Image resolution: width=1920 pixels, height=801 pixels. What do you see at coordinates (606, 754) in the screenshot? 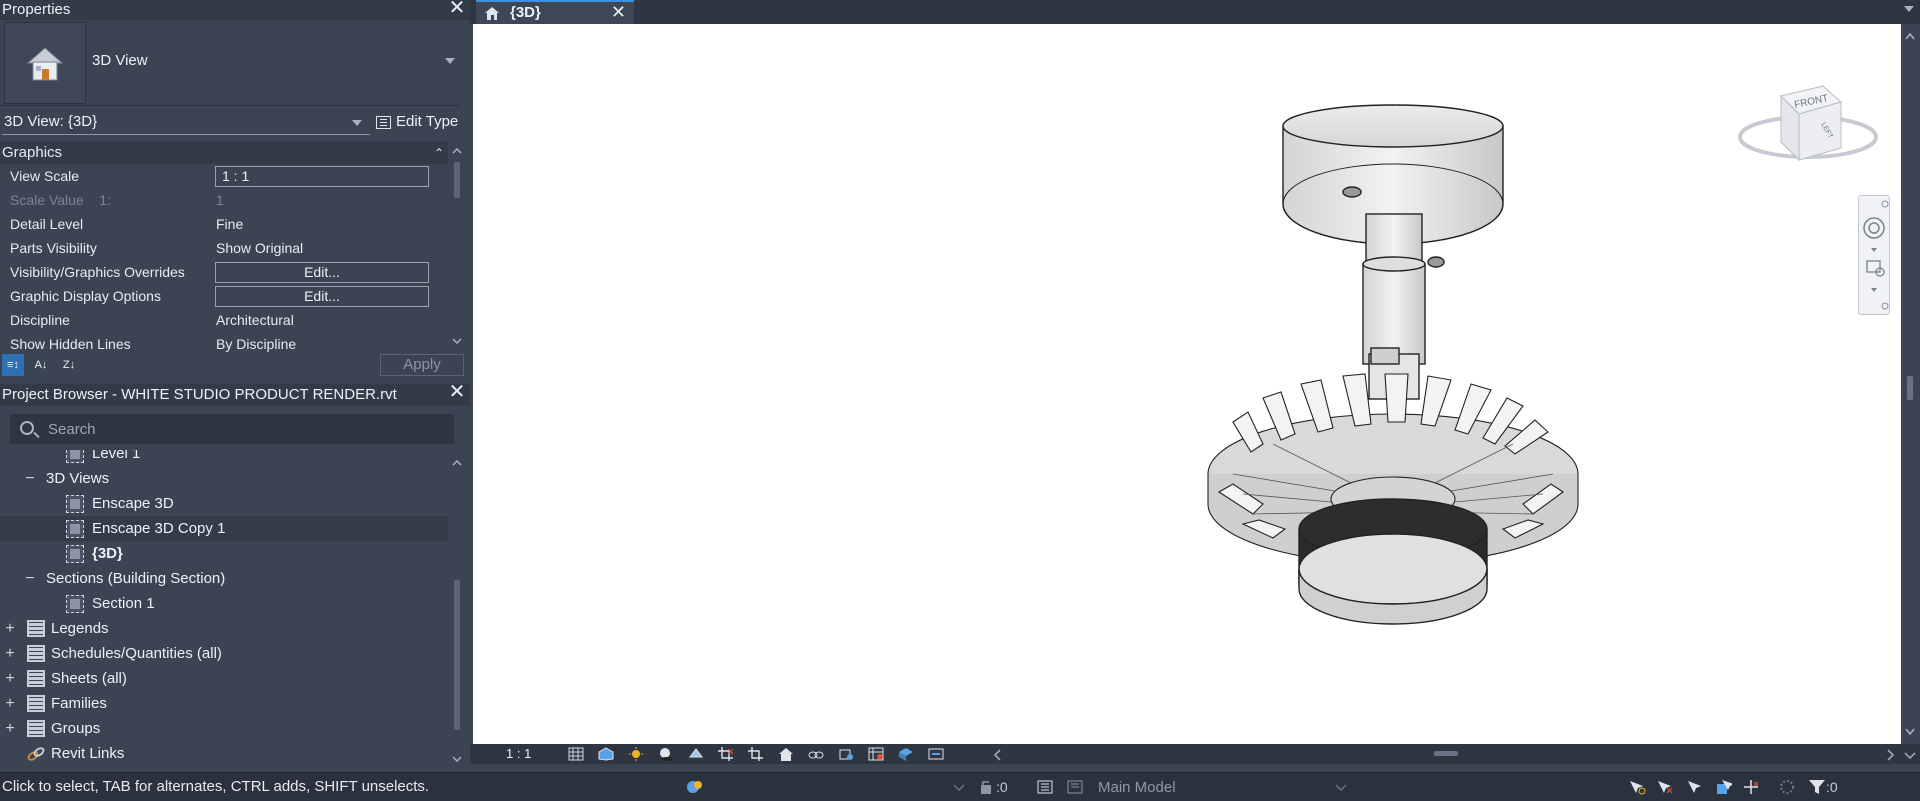
I see `visual-style-icon` at bounding box center [606, 754].